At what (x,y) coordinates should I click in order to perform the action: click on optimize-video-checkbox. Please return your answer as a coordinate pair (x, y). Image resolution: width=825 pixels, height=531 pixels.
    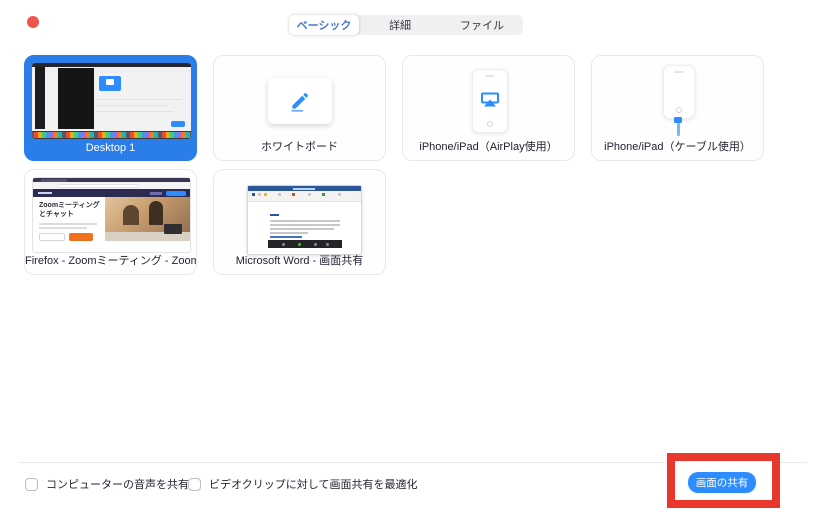
    Looking at the image, I should click on (194, 484).